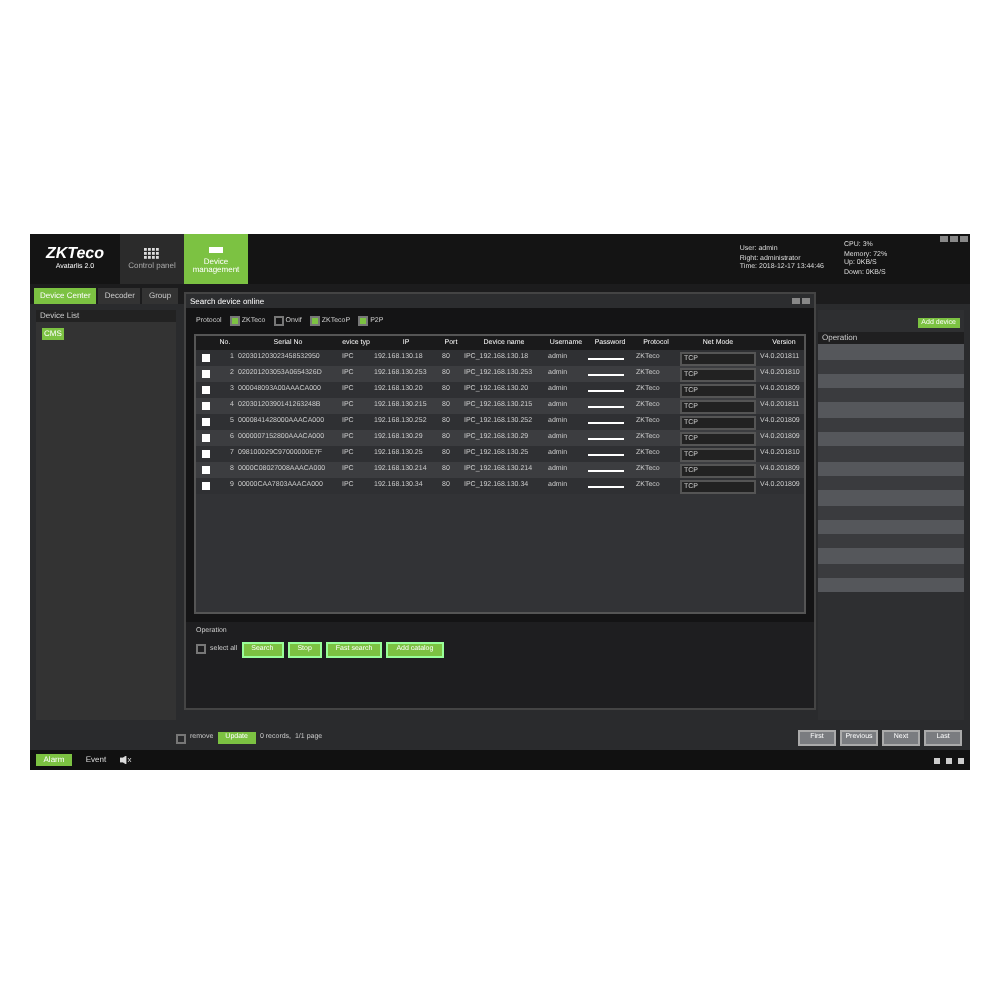 This screenshot has width=1000, height=1000. Describe the element at coordinates (126, 760) in the screenshot. I see `speaker-icon` at that location.